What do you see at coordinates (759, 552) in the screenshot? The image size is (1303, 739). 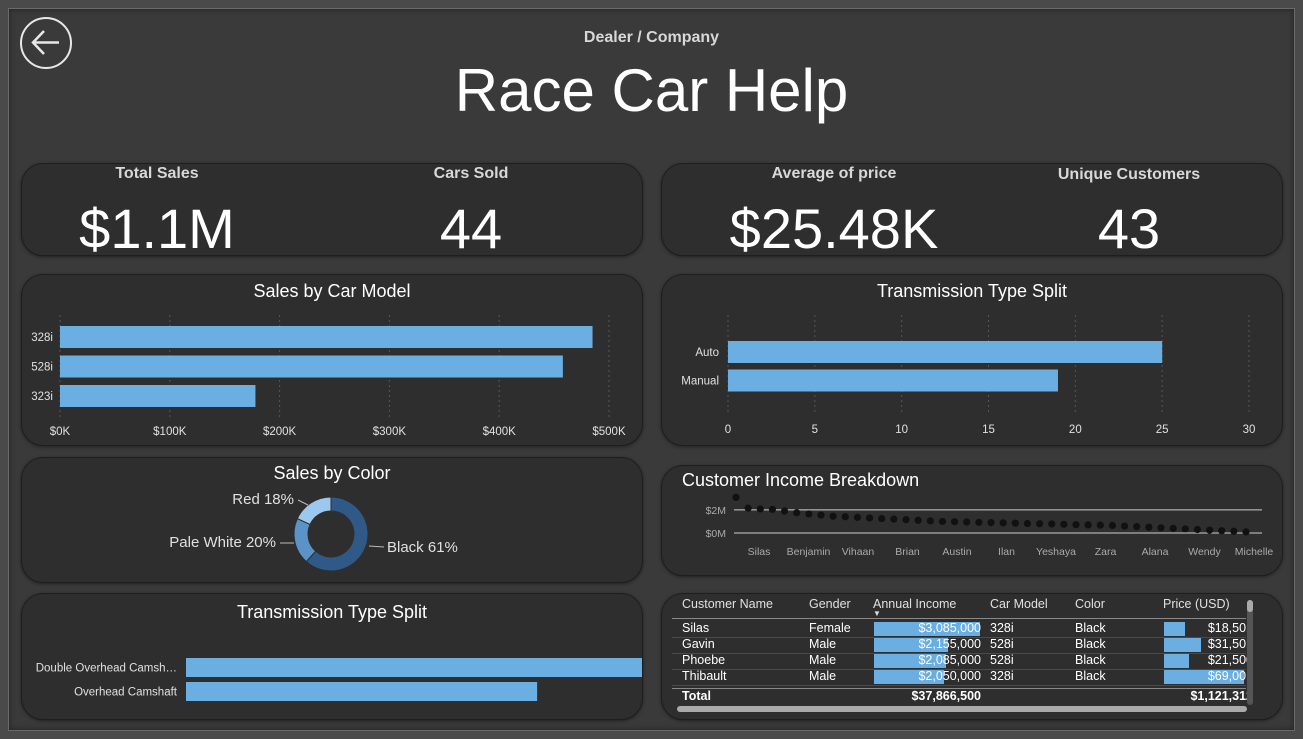 I see `x-tick-label: Silas` at bounding box center [759, 552].